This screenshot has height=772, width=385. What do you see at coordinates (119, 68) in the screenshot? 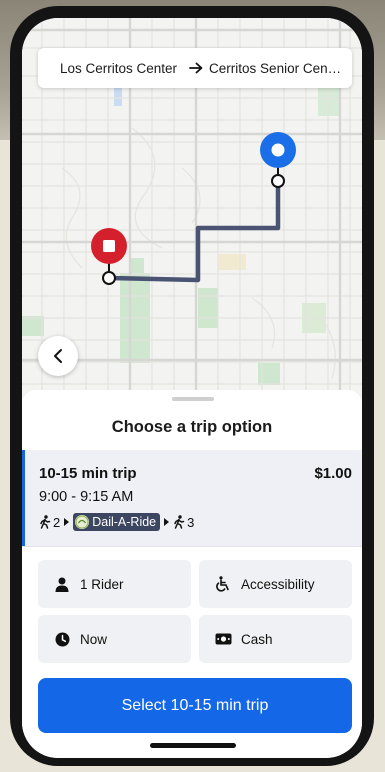
I see `origin-label: Los Cerritos Center` at bounding box center [119, 68].